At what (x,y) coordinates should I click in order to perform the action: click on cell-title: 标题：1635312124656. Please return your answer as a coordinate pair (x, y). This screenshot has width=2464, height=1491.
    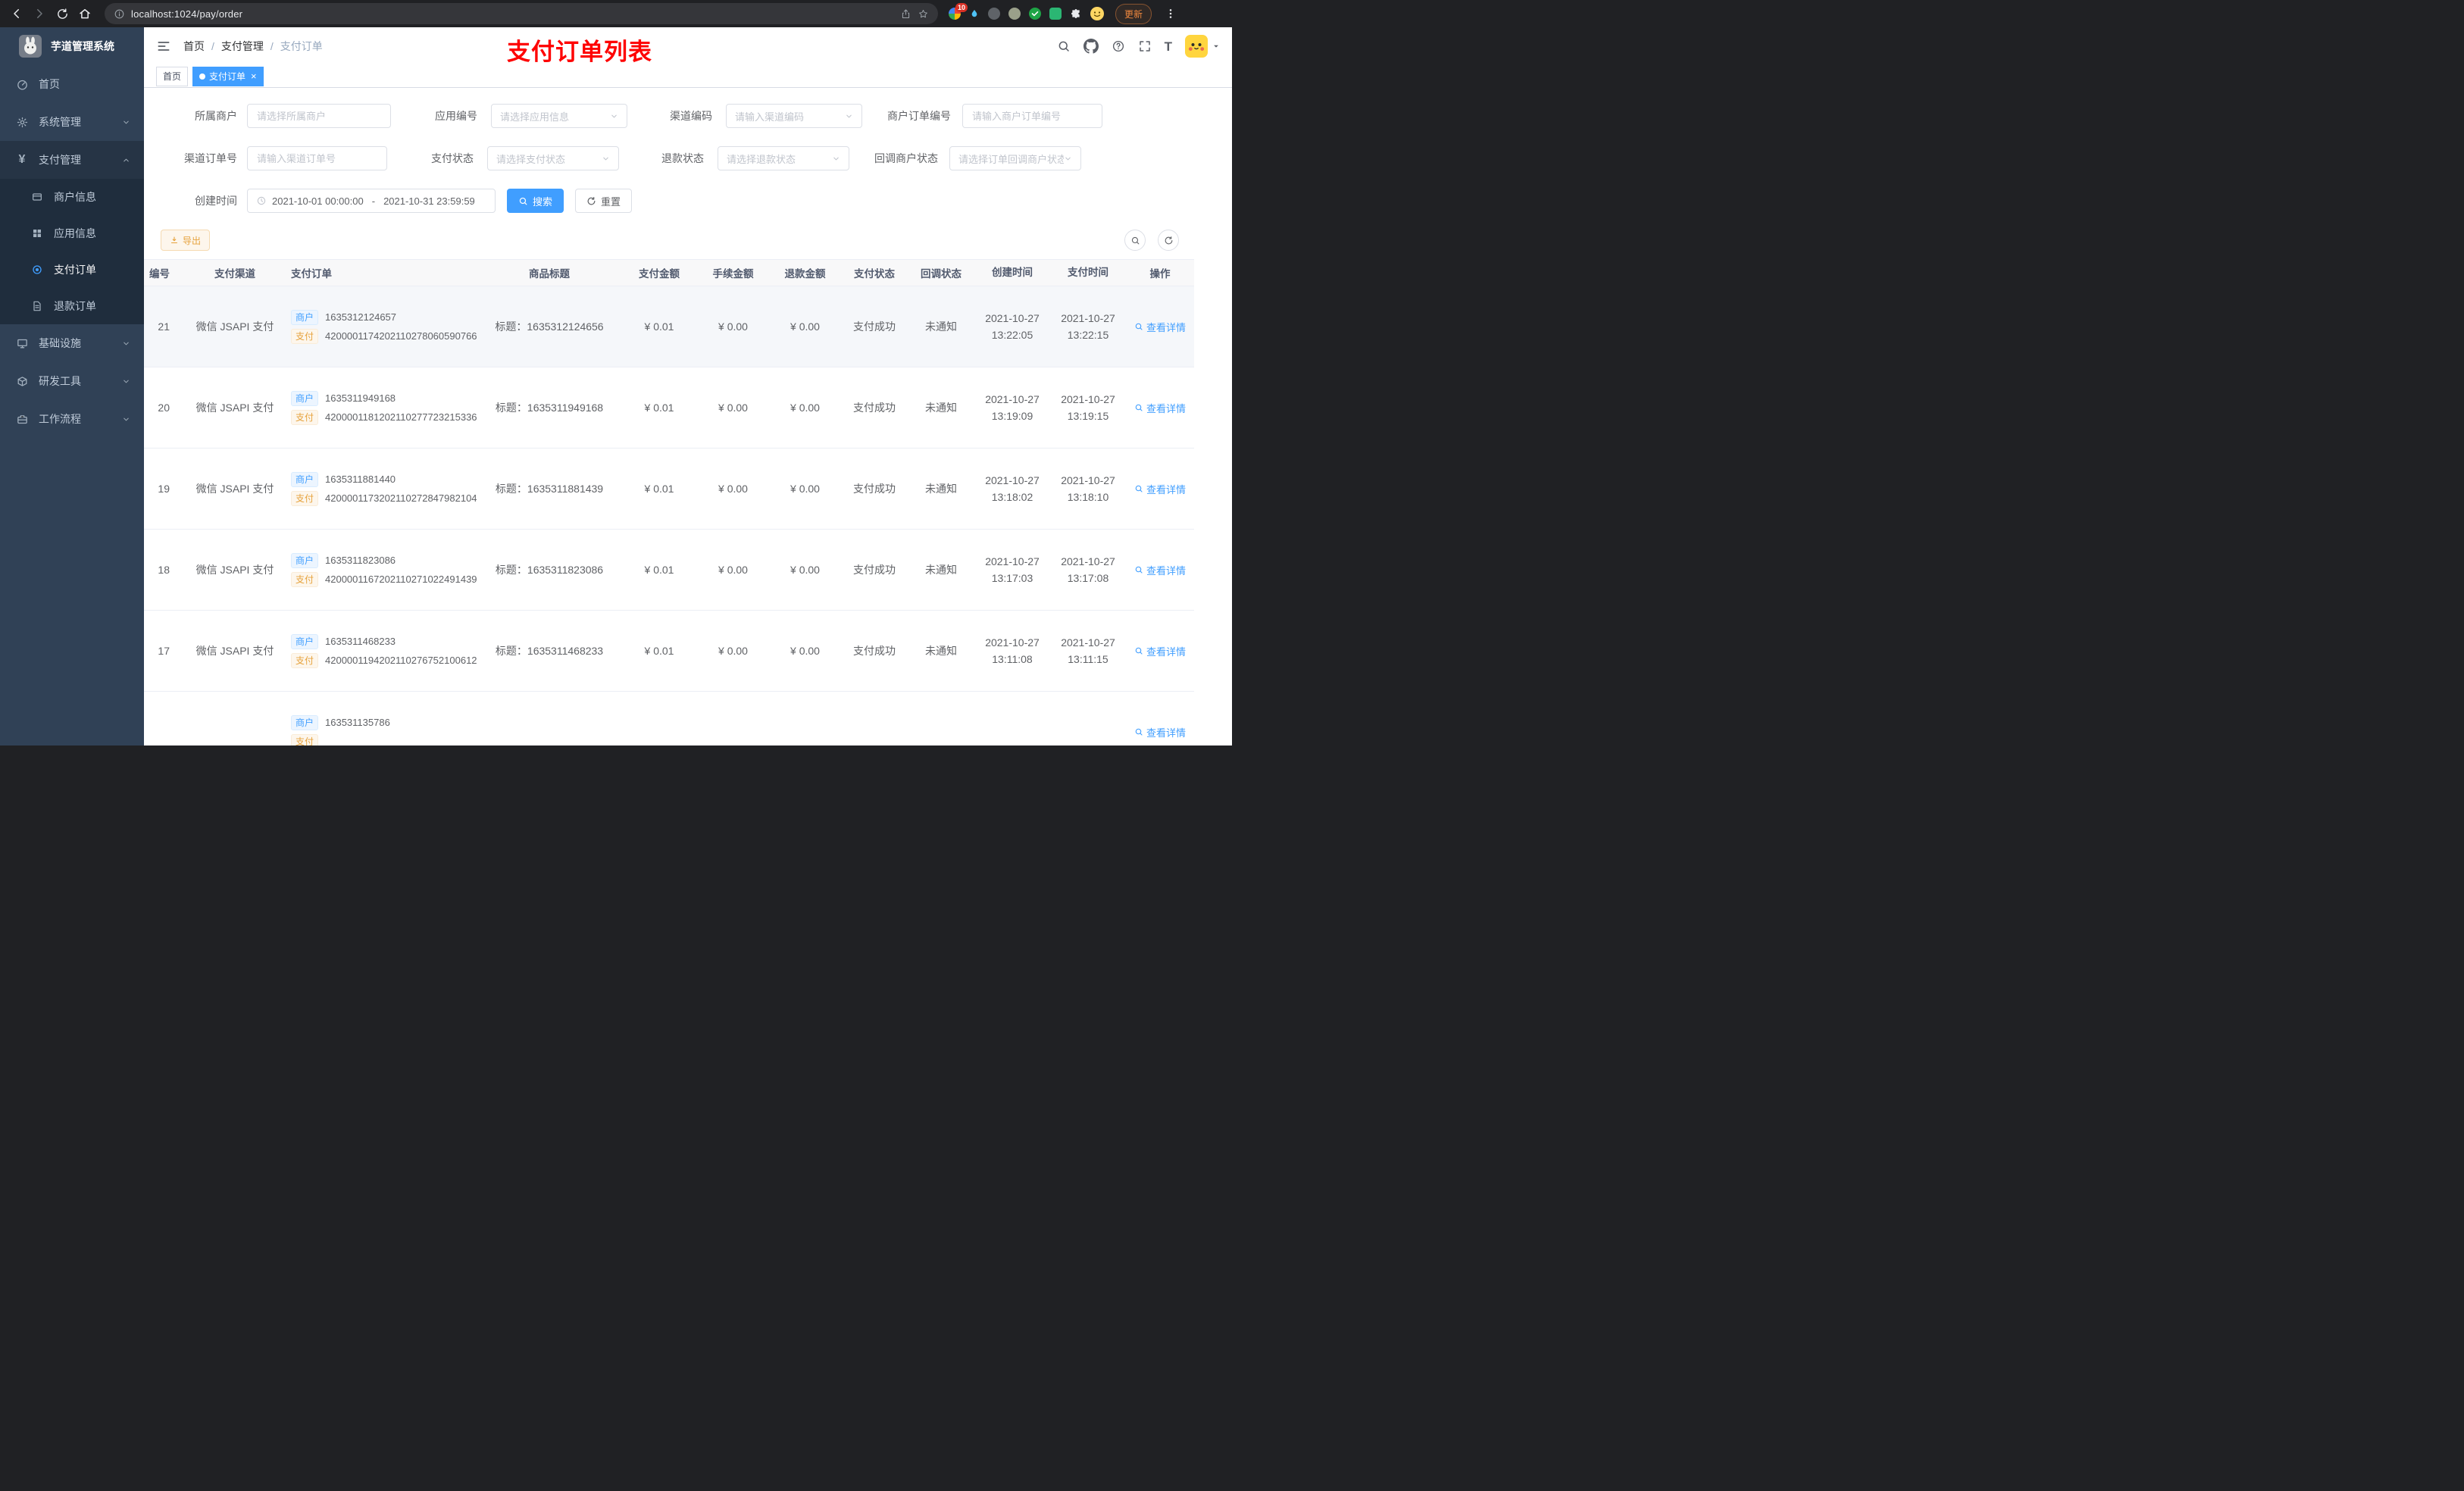
    Looking at the image, I should click on (549, 326).